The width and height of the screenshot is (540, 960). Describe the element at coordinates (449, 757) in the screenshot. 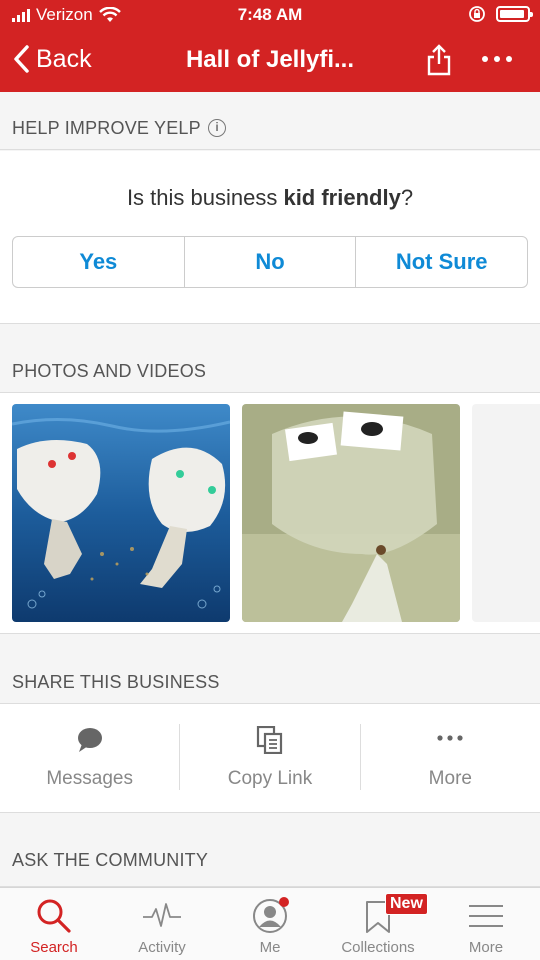

I see `share-more-button: More` at that location.